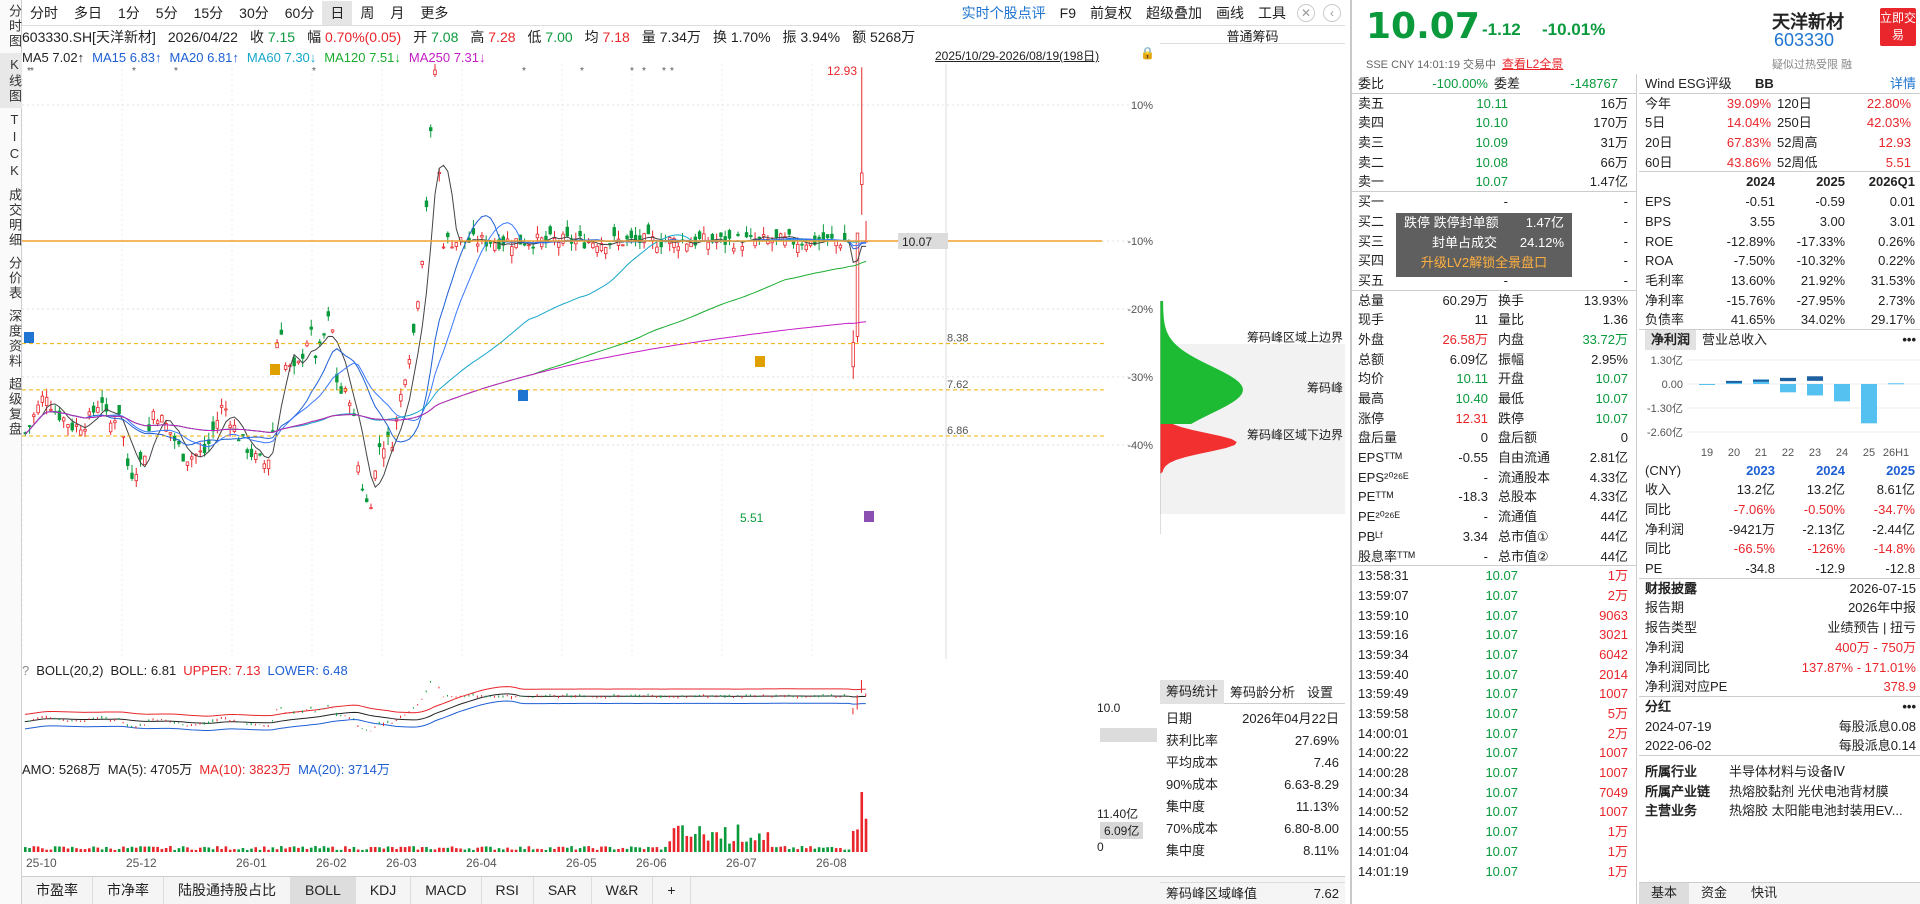 The image size is (1920, 904). What do you see at coordinates (1494, 379) in the screenshot?
I see `stat-row: 均价 10.11 开盘 10.07` at bounding box center [1494, 379].